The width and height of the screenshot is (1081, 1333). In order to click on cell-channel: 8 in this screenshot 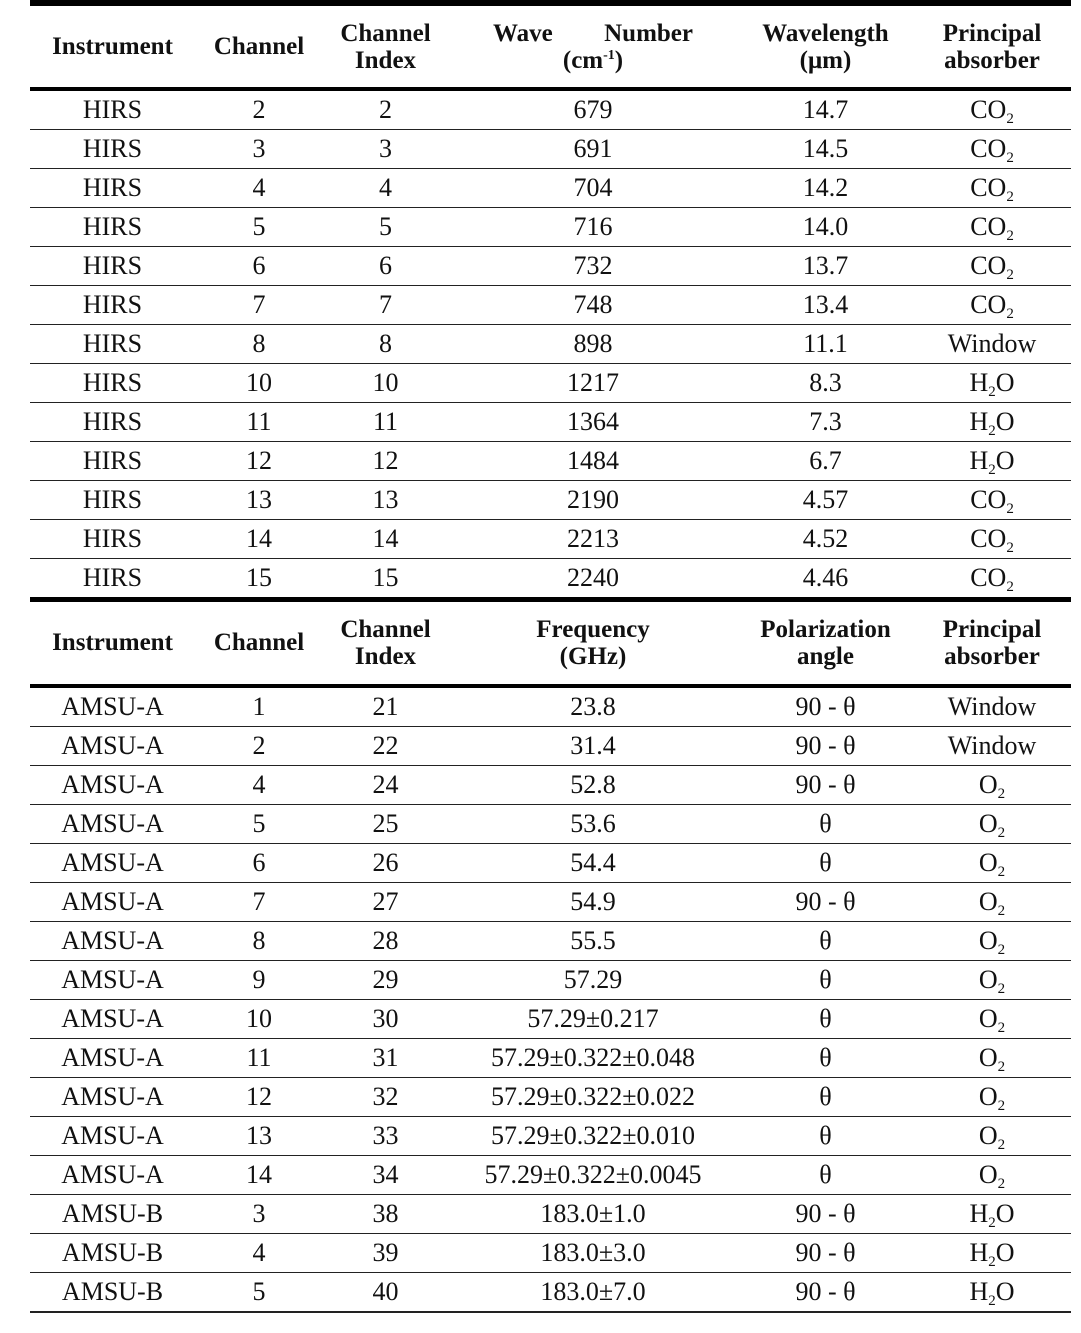, I will do `click(259, 941)`.